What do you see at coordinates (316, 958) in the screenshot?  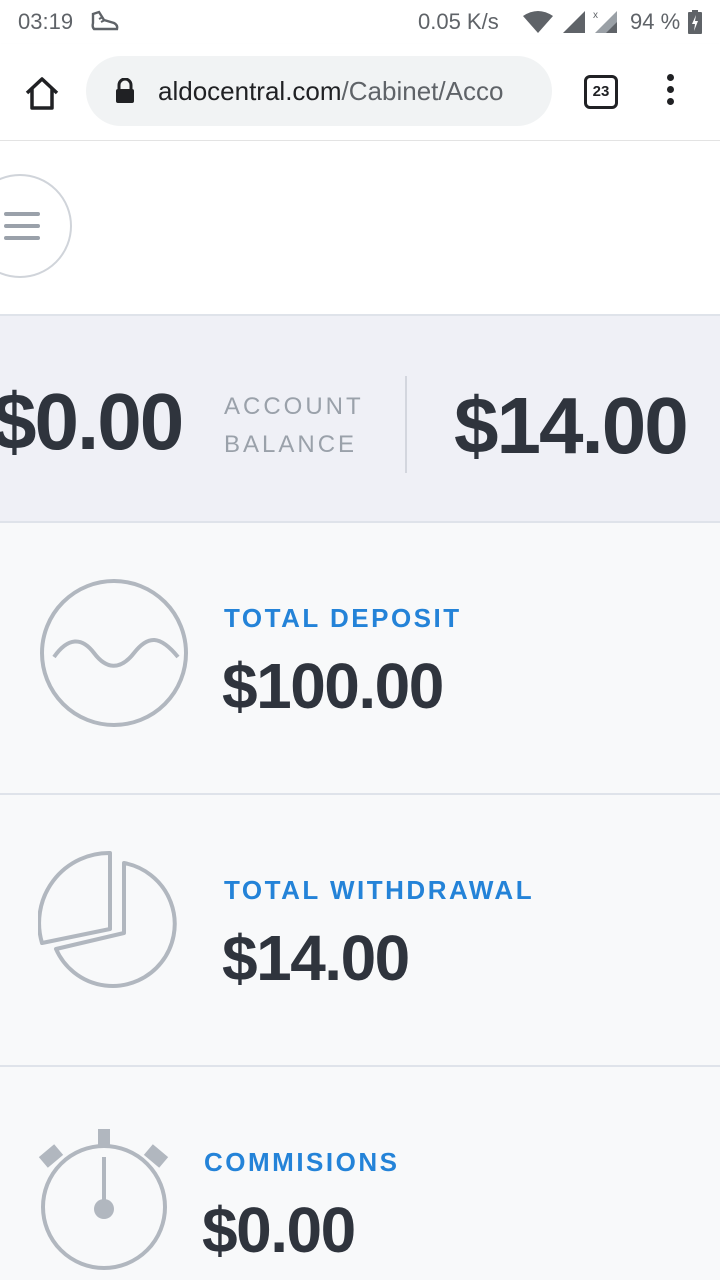 I see `stat-value: $14.00` at bounding box center [316, 958].